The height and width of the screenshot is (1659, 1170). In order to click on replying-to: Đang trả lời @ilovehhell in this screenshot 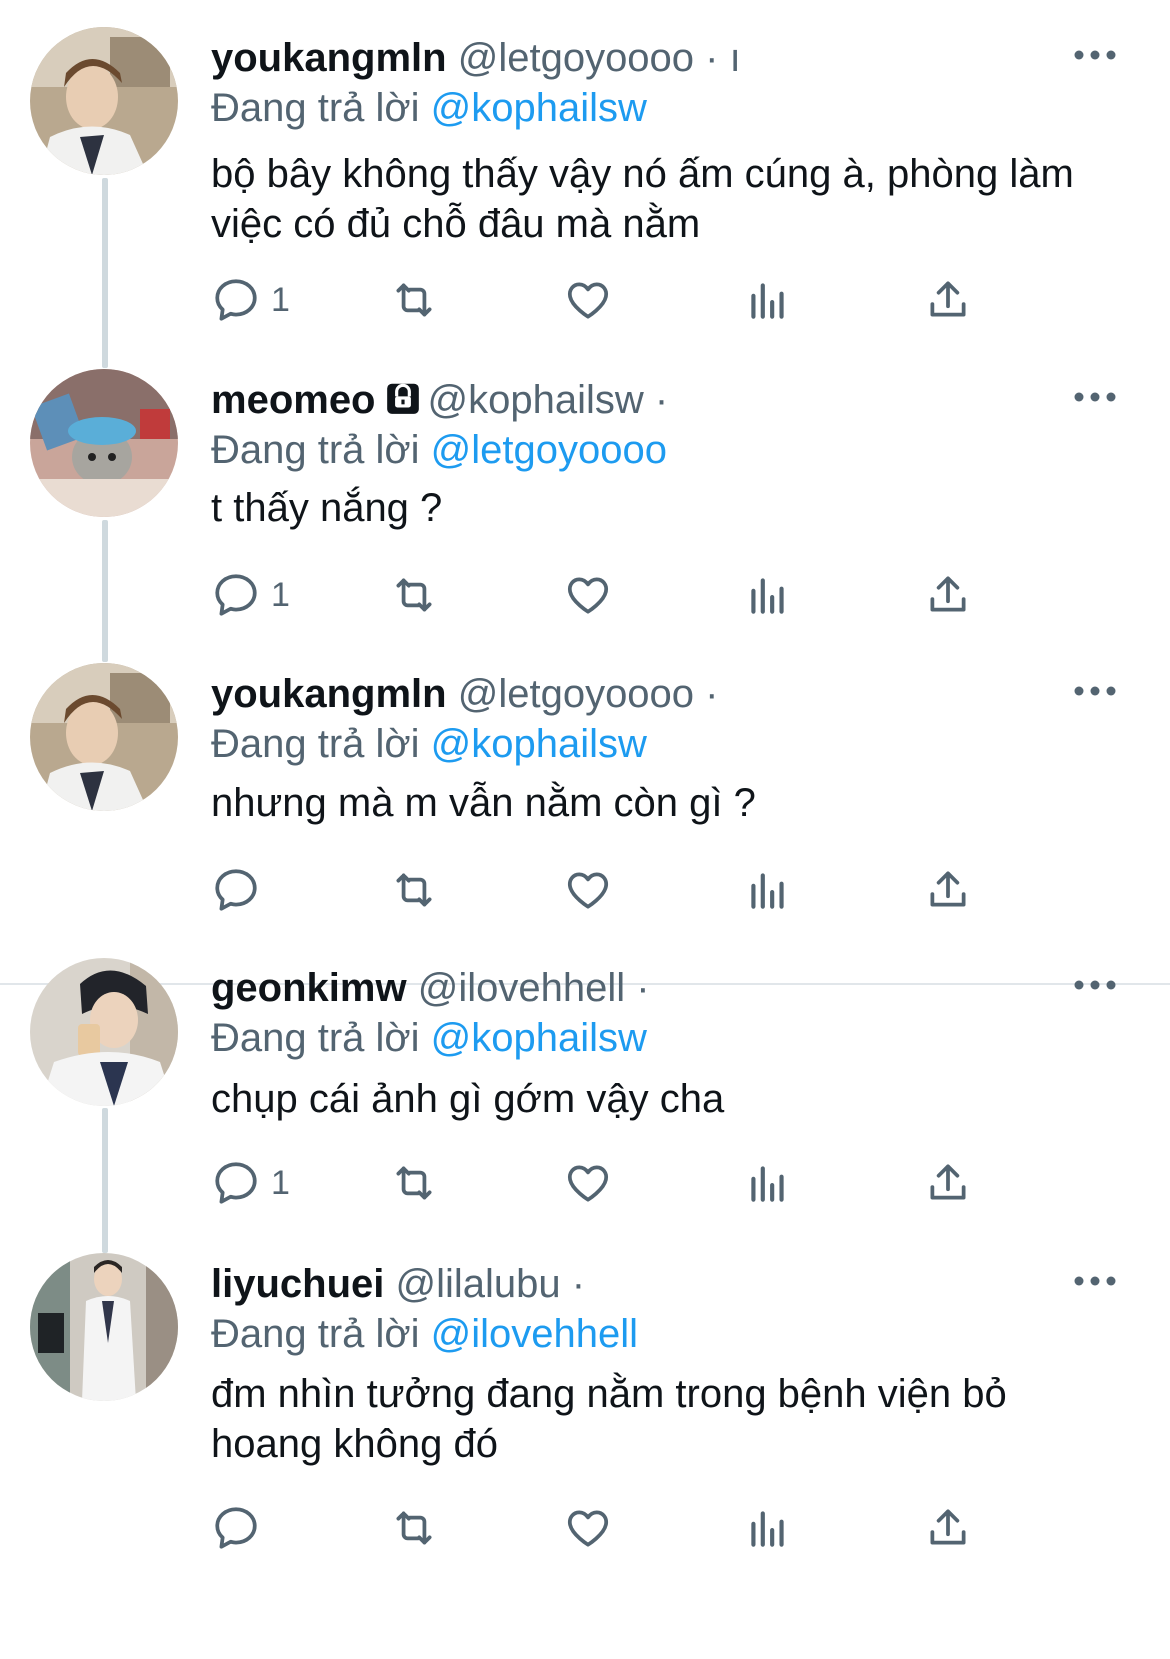, I will do `click(424, 1334)`.